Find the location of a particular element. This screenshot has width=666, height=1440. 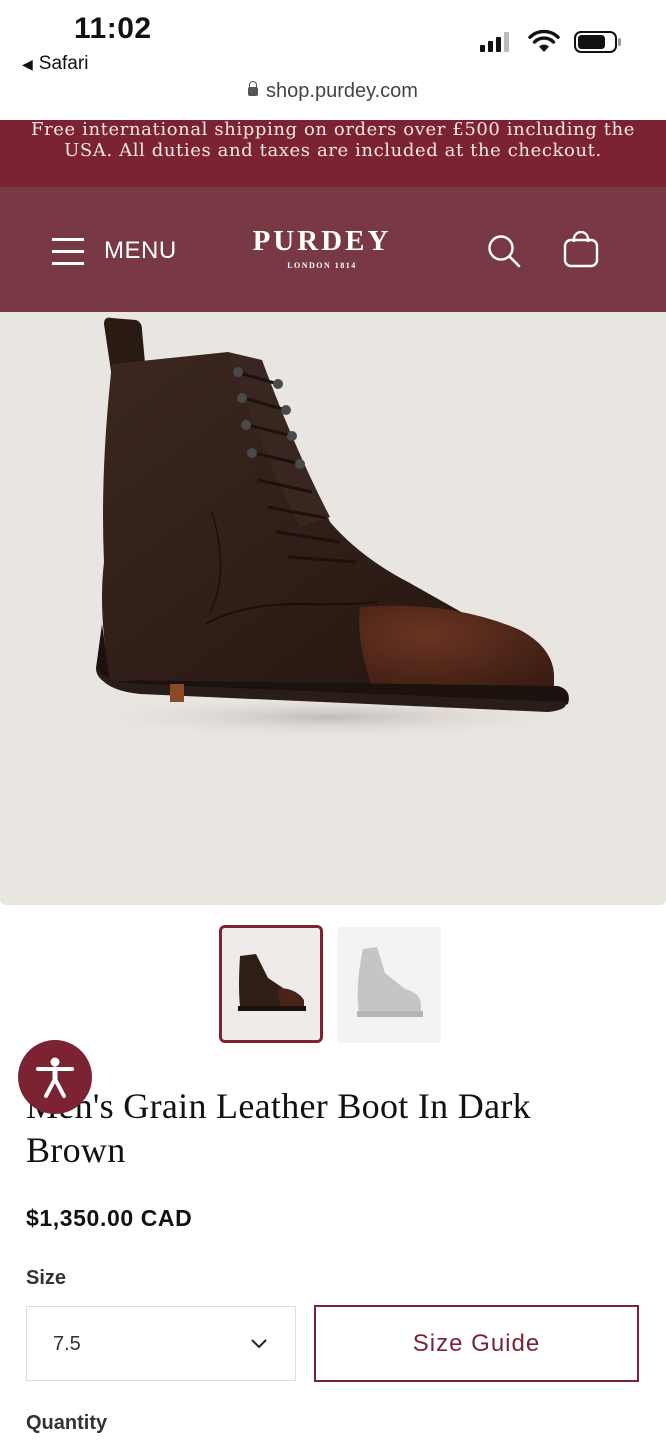

status-icons is located at coordinates (551, 42).